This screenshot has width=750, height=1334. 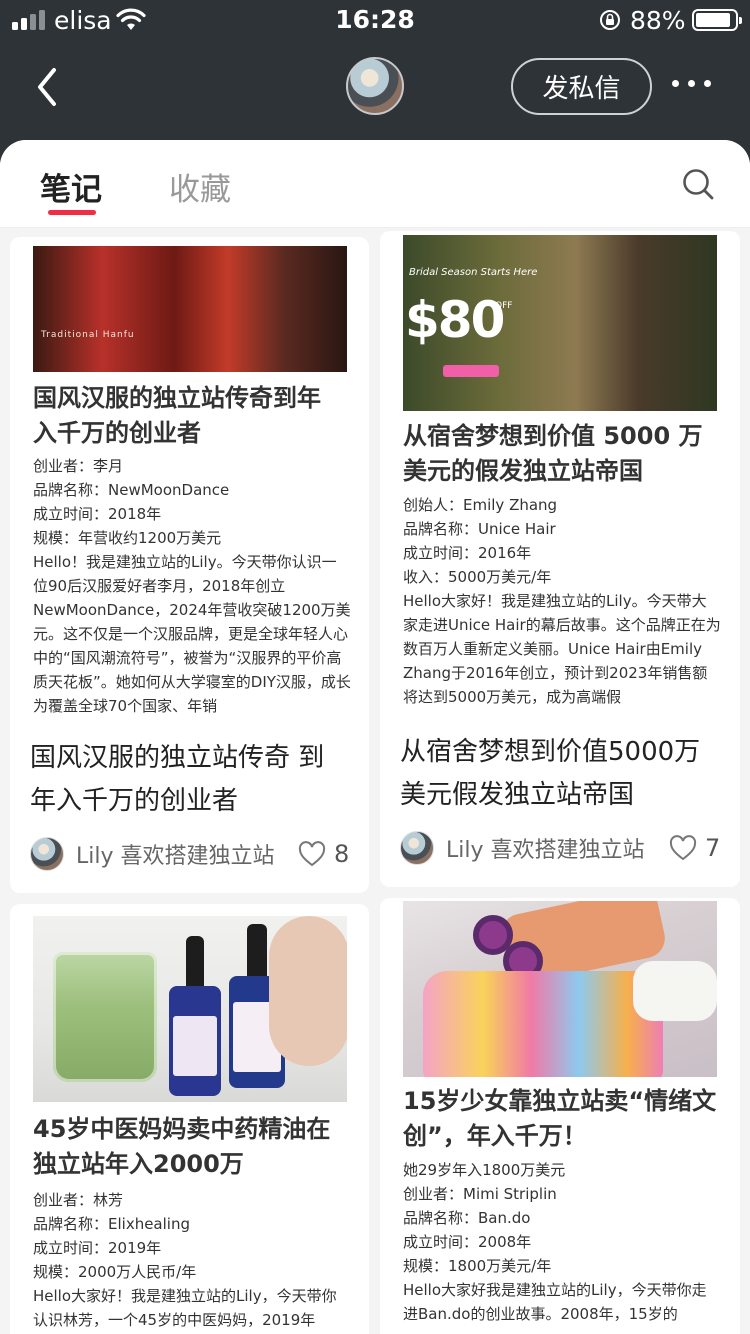 I want to click on image-off: OFF, so click(x=504, y=306).